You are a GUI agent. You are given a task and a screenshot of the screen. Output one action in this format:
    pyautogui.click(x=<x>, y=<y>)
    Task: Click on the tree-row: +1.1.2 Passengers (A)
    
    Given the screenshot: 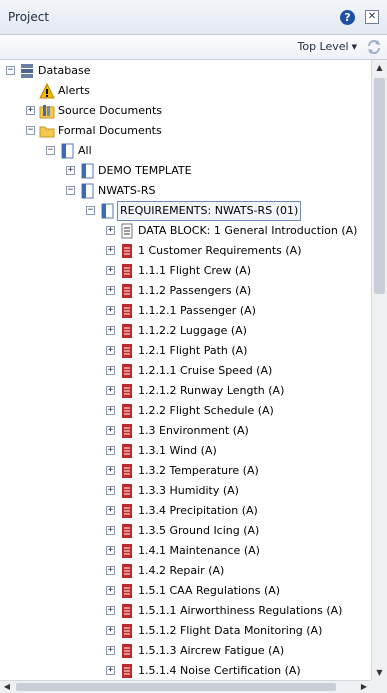 What is the action you would take?
    pyautogui.click(x=185, y=291)
    